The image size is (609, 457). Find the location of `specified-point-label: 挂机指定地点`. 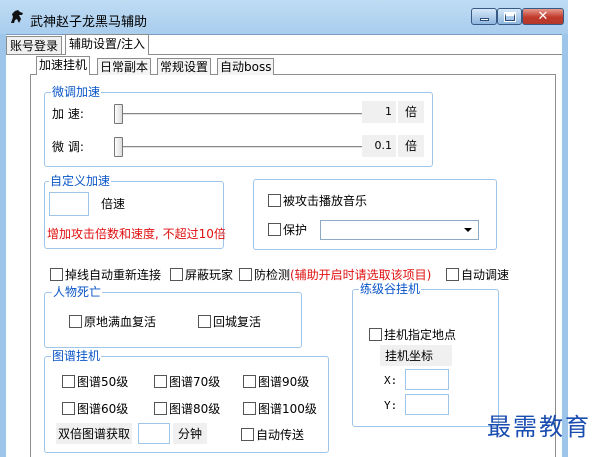

specified-point-label: 挂机指定地点 is located at coordinates (420, 335).